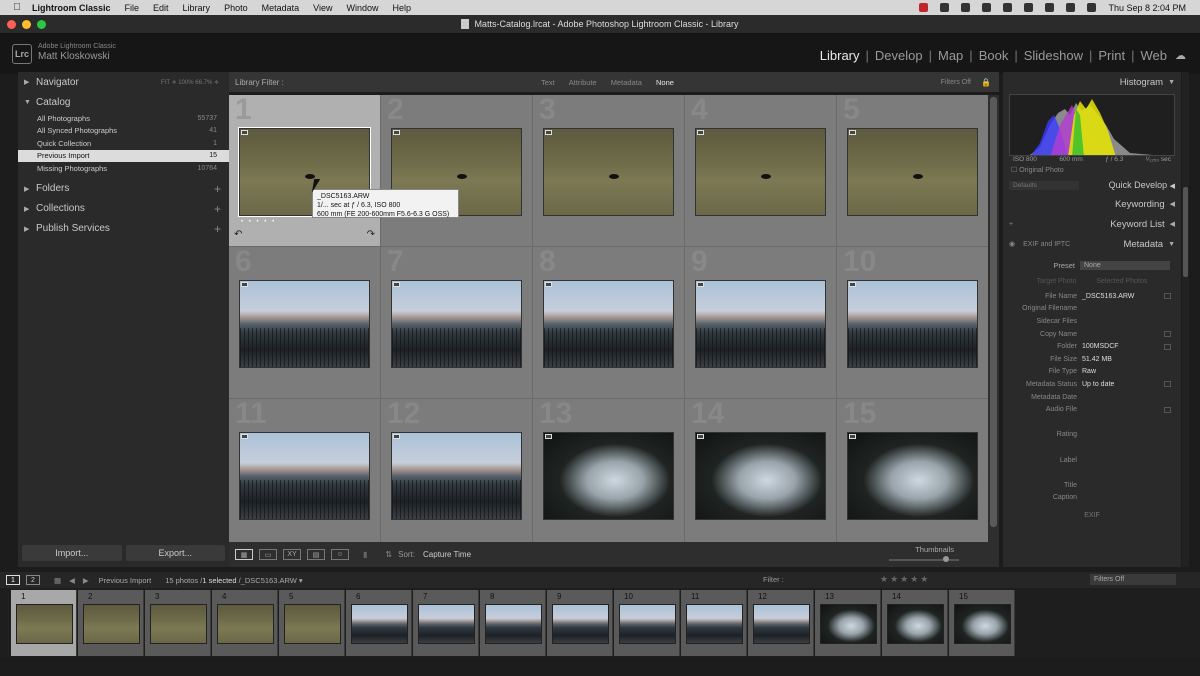 Image resolution: width=1200 pixels, height=676 pixels. Describe the element at coordinates (292, 554) in the screenshot. I see `compare-view-icon: XY` at that location.